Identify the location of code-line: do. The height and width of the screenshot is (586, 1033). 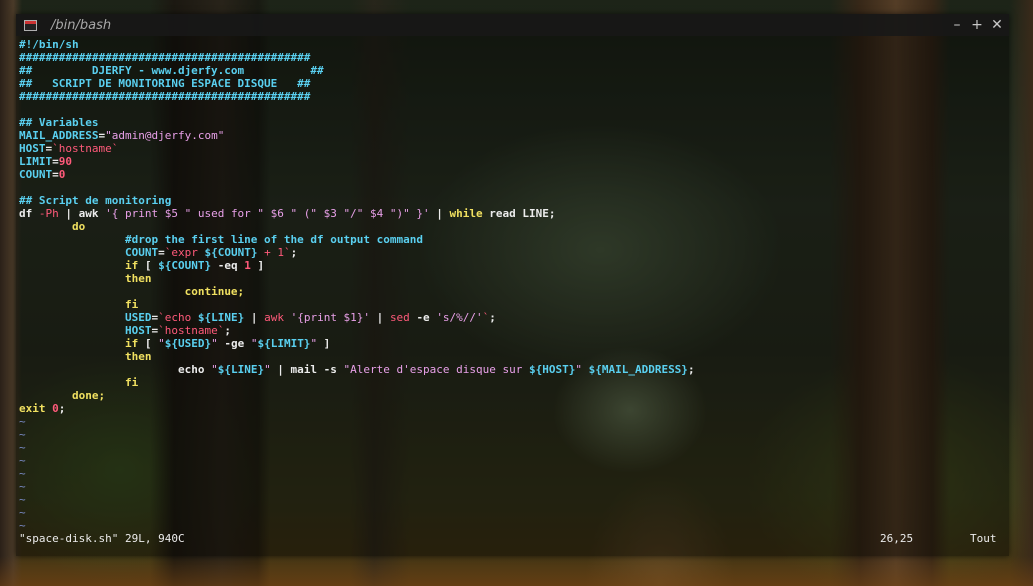
(357, 226).